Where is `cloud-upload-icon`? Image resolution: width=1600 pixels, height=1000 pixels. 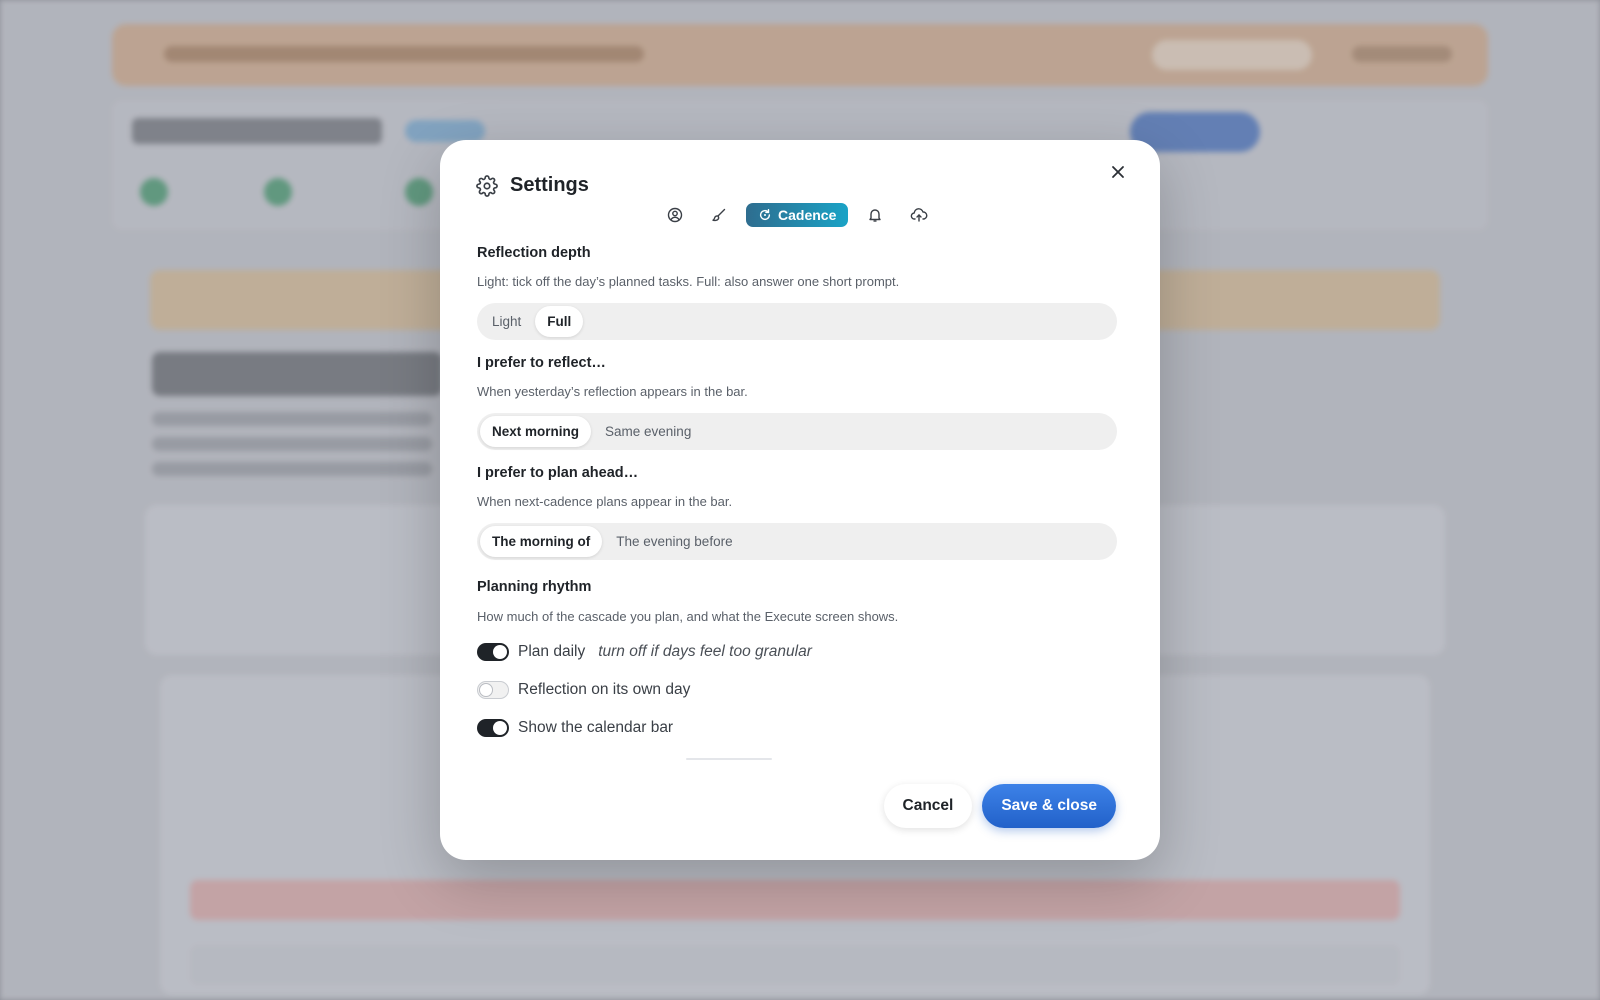
cloud-upload-icon is located at coordinates (919, 215).